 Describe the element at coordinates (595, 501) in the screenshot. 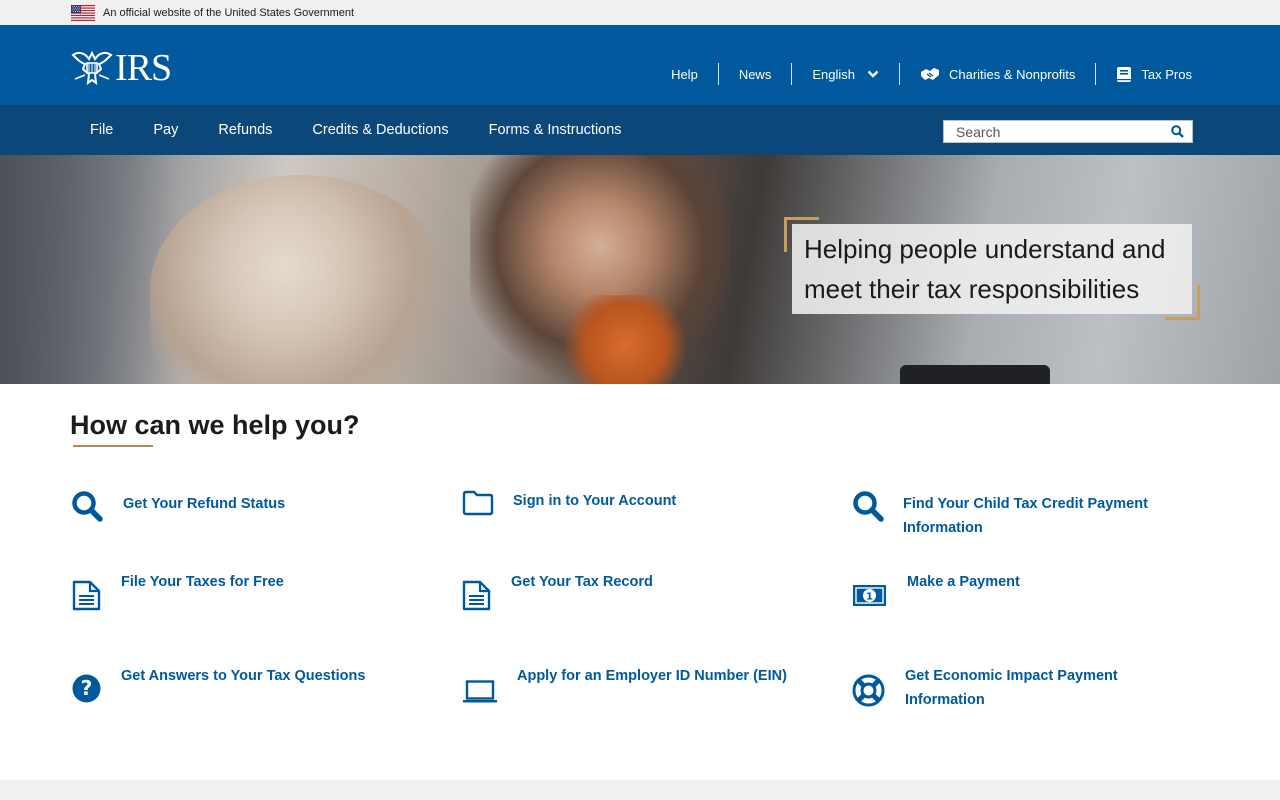

I see `tile-label: Sign in to Your Account` at that location.